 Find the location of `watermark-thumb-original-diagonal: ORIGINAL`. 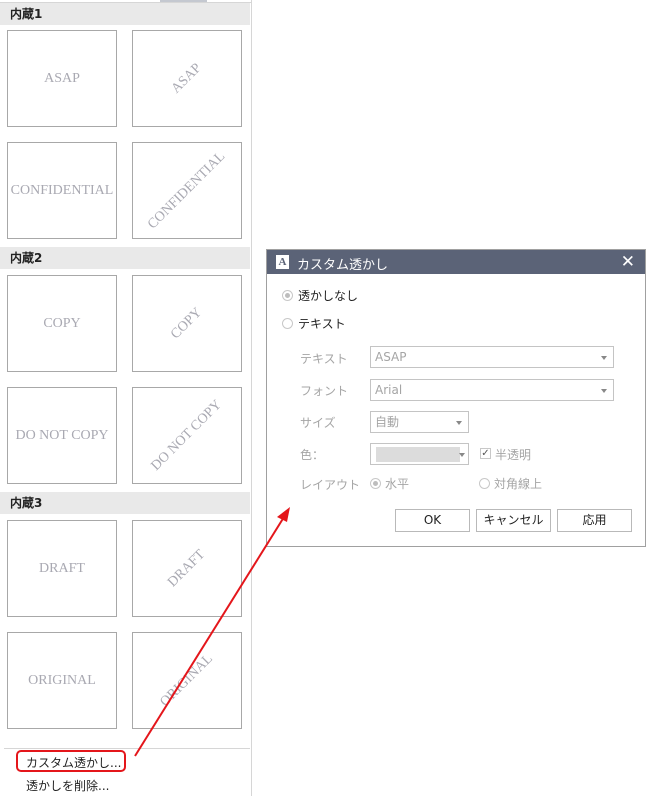

watermark-thumb-original-diagonal: ORIGINAL is located at coordinates (187, 680).